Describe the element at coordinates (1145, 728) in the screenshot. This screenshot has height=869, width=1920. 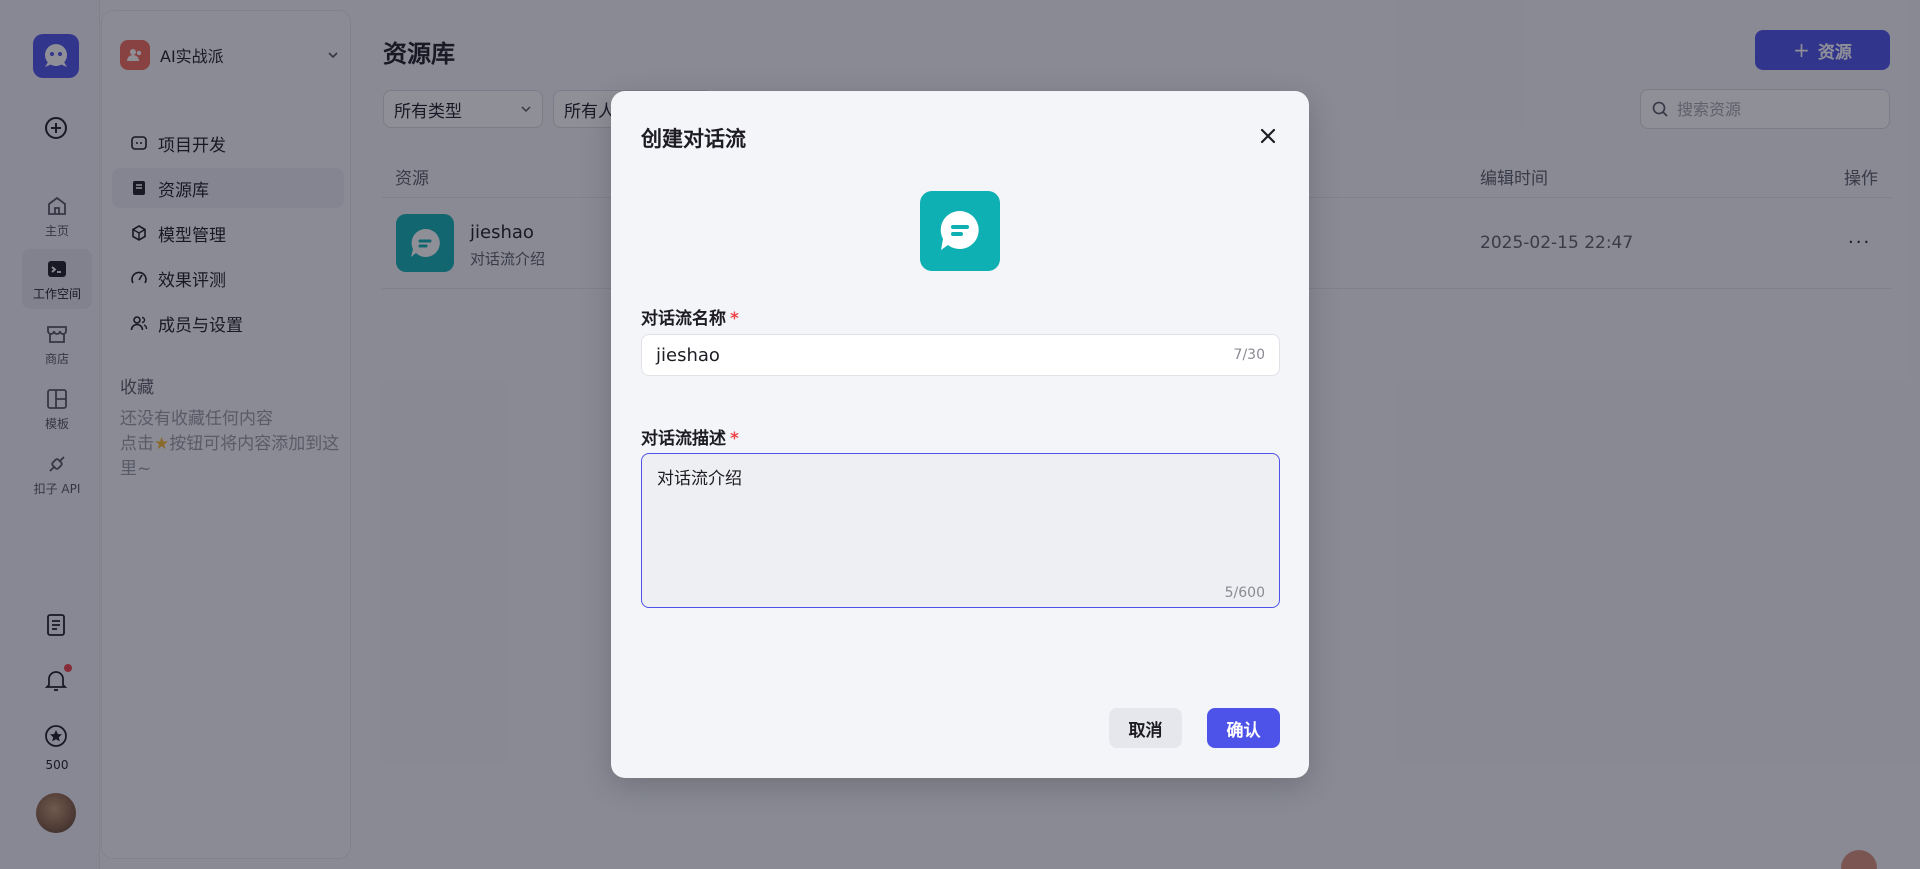
I see `cancel-button: 取消` at that location.